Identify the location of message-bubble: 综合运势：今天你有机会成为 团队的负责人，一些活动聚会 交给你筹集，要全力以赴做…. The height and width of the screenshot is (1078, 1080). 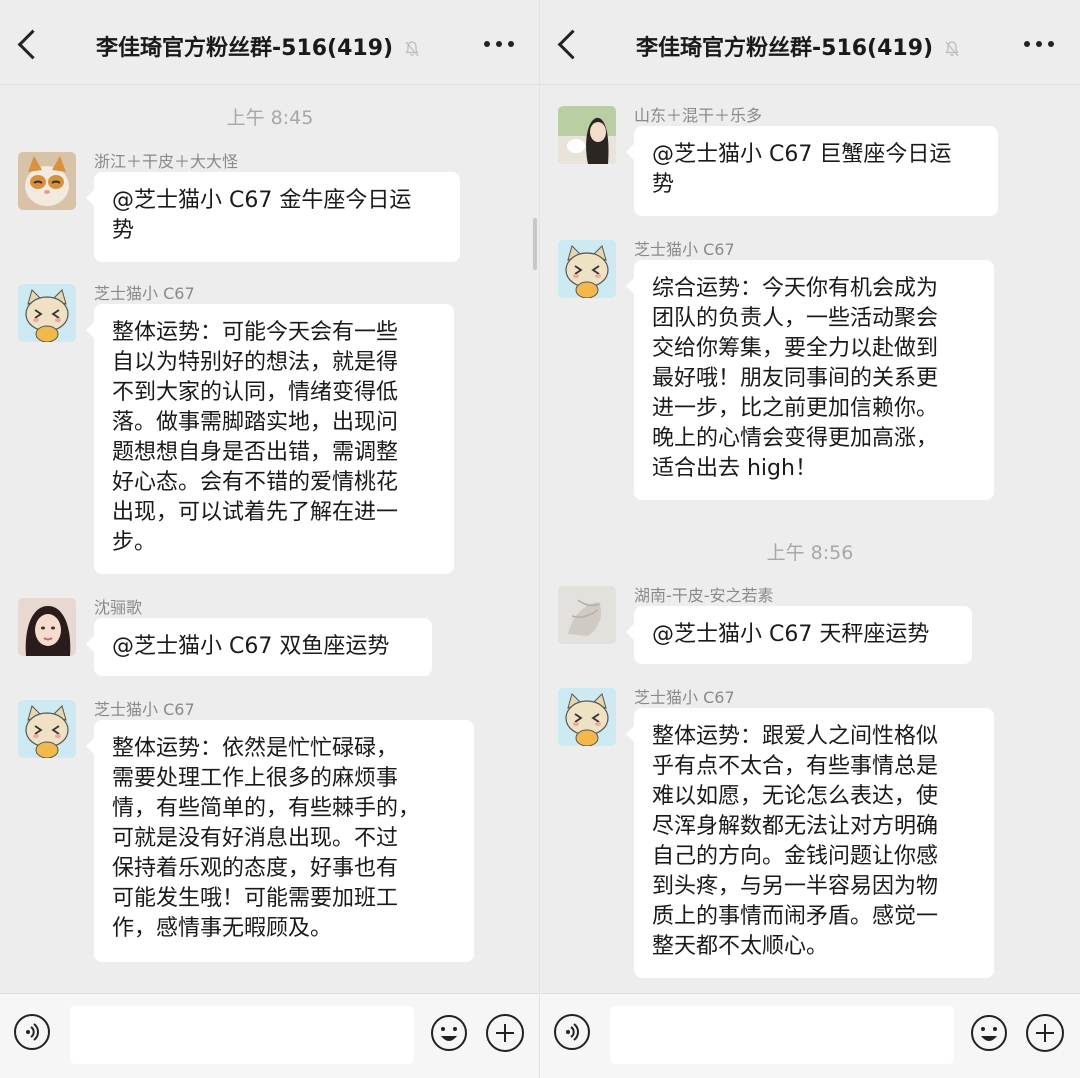
(810, 380).